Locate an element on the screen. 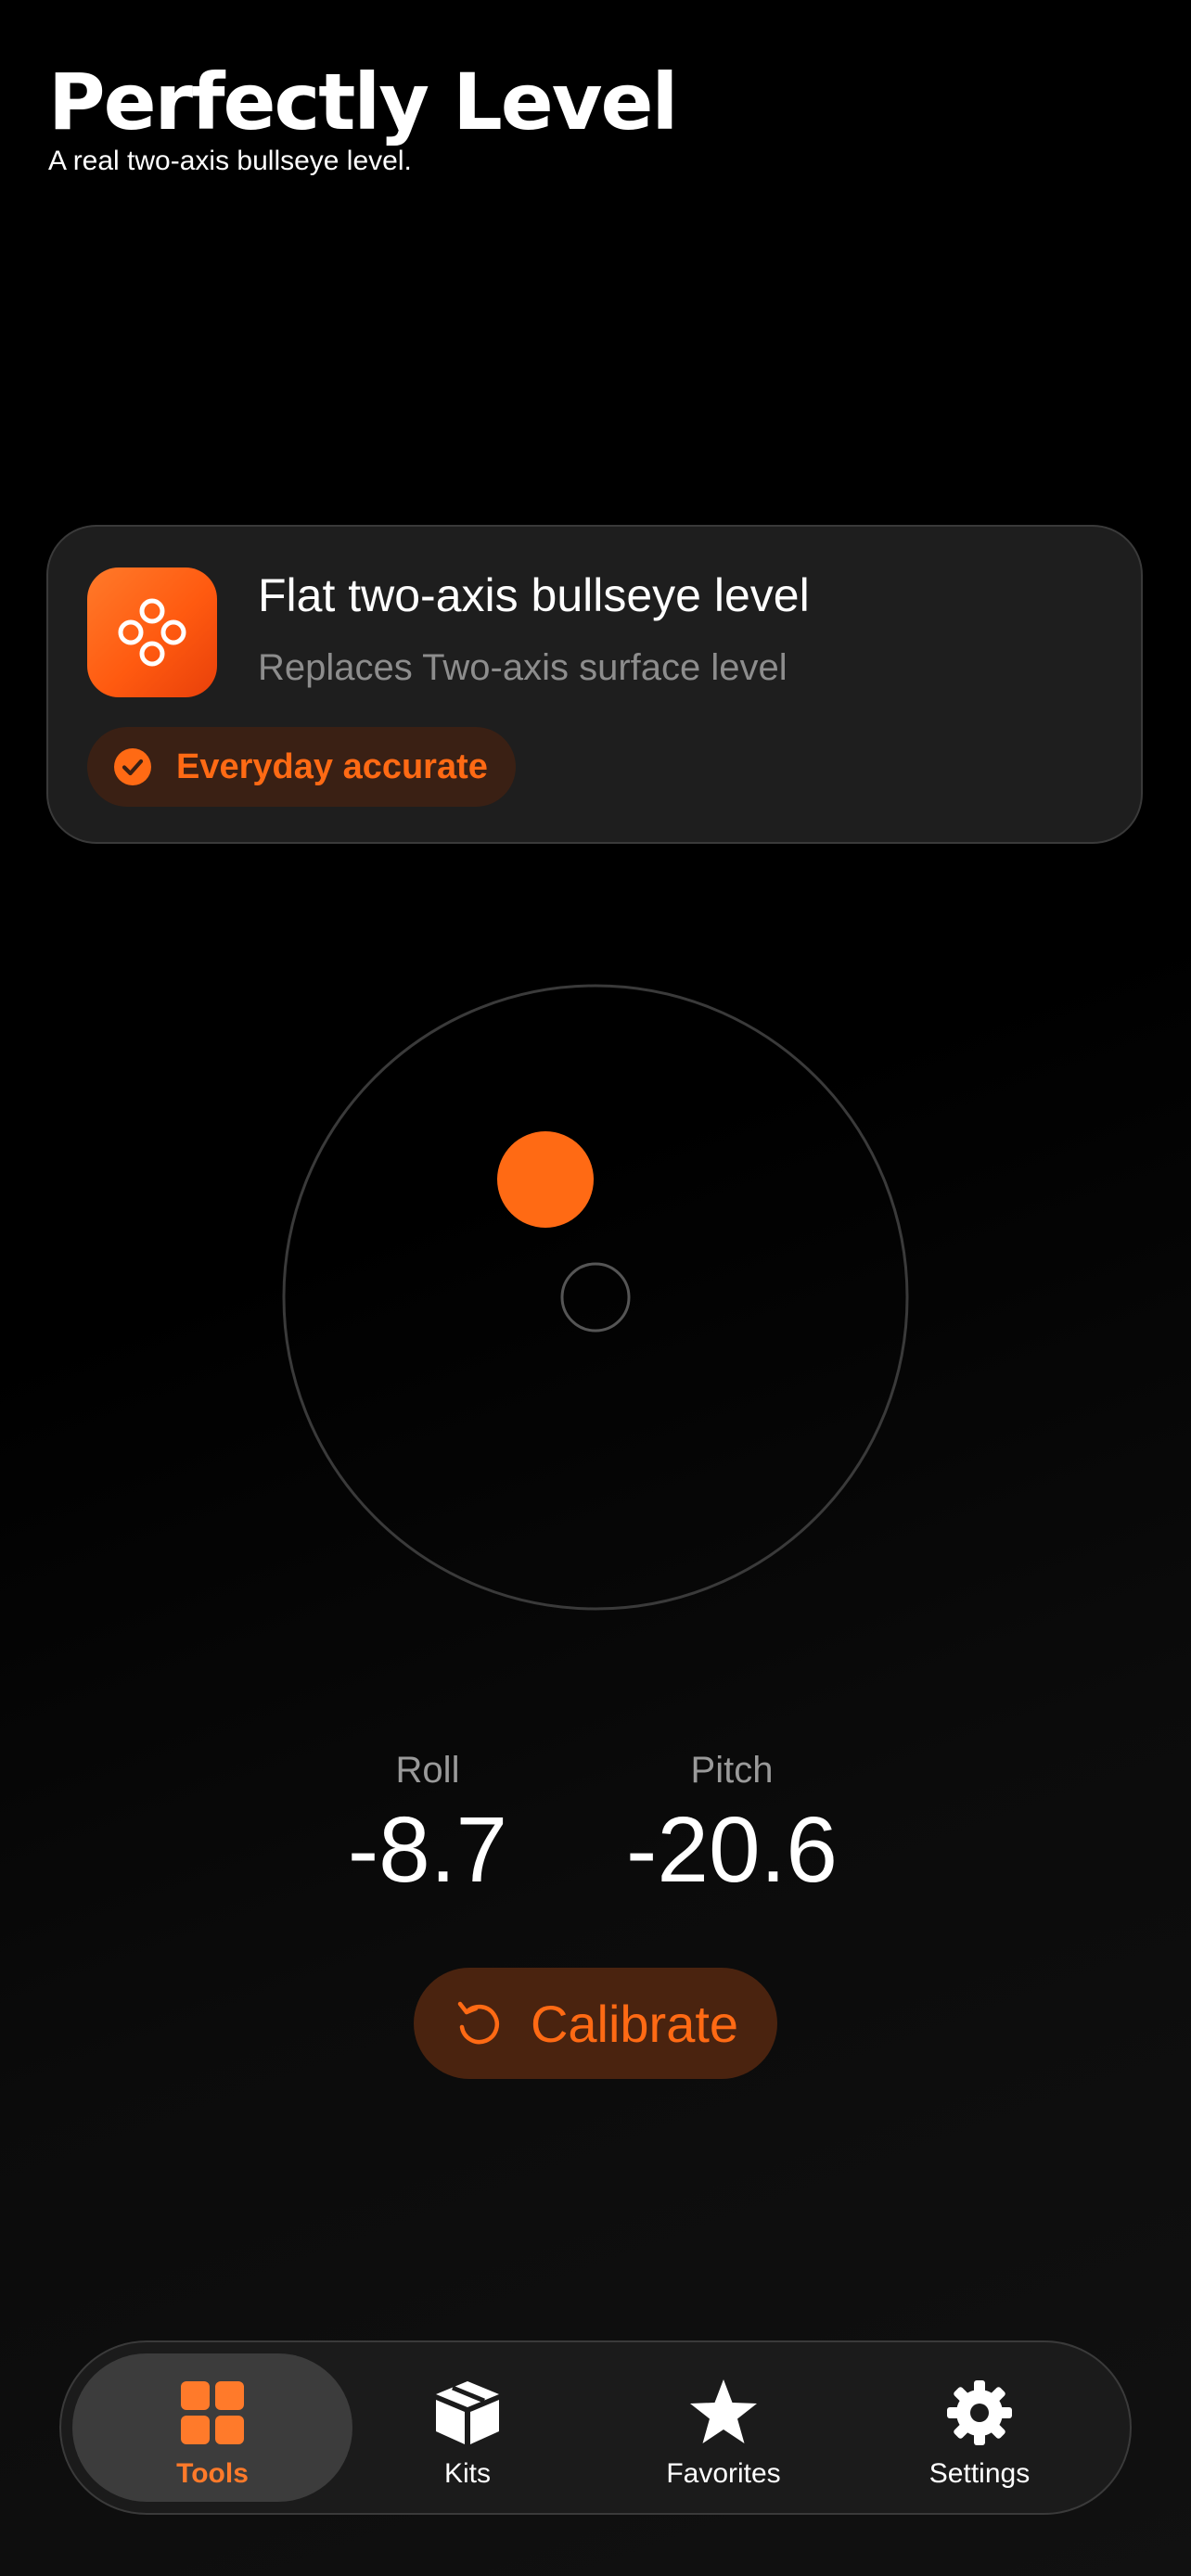  roll-label: Roll is located at coordinates (427, 1771).